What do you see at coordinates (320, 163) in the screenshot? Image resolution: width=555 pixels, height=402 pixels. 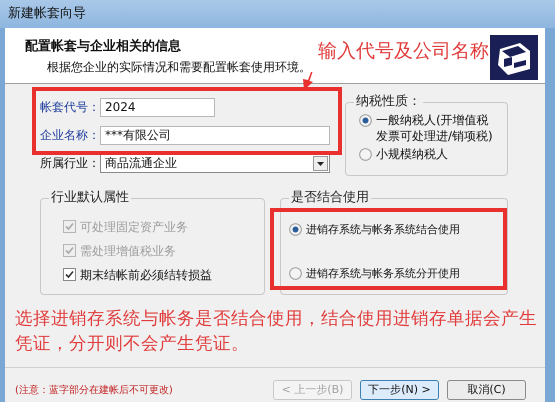 I see `caret-icon` at bounding box center [320, 163].